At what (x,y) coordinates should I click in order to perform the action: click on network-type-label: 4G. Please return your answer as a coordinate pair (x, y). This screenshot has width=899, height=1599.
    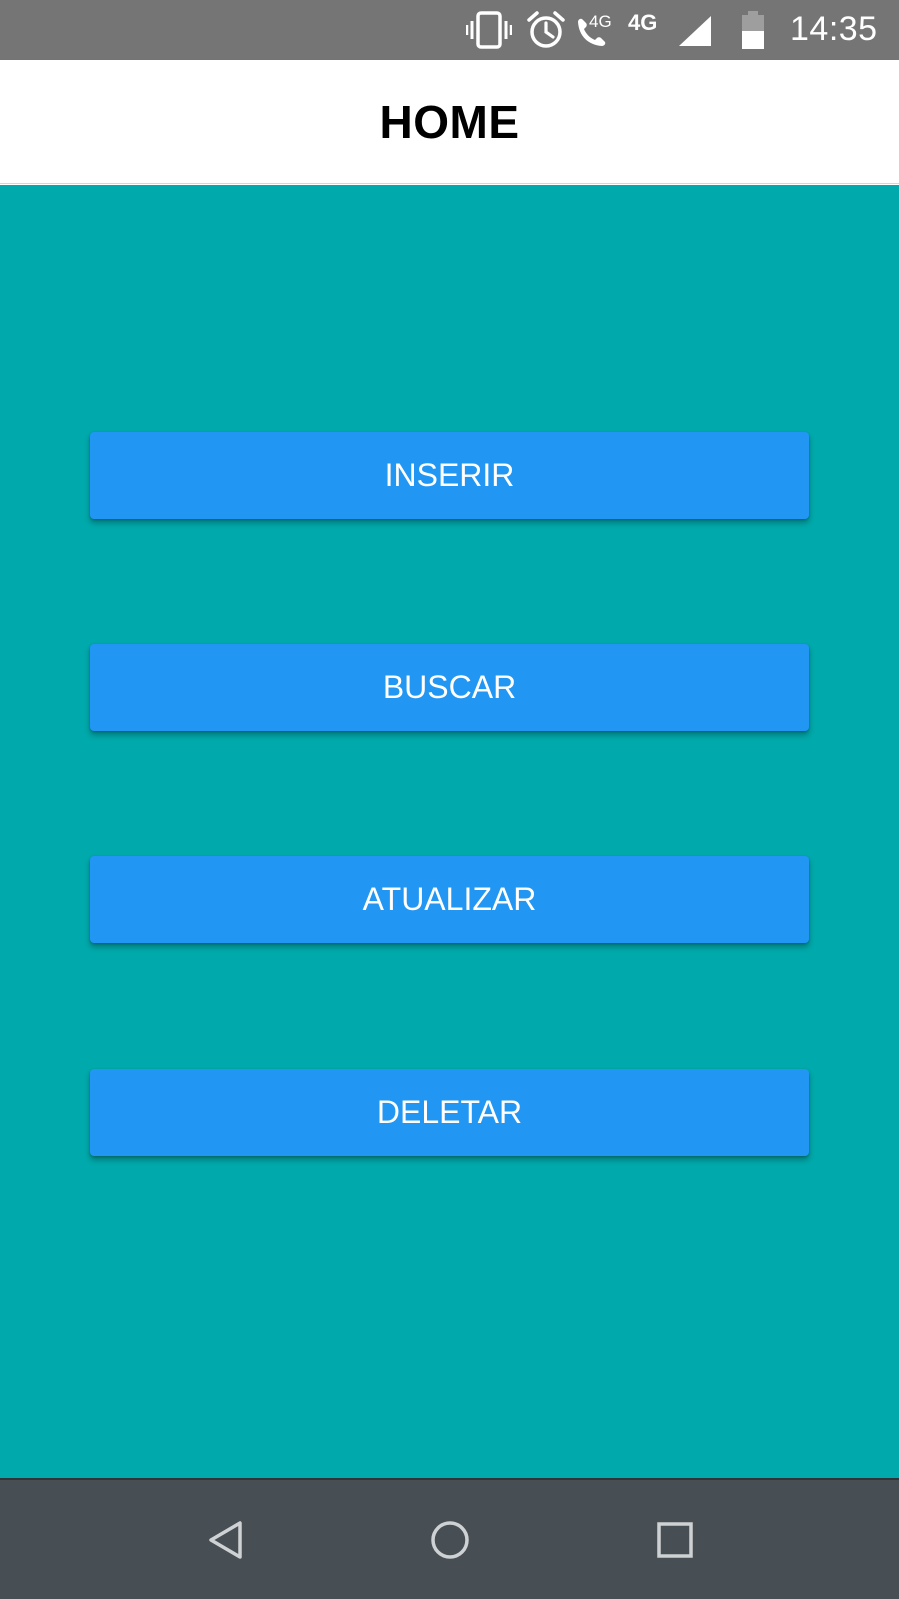
    Looking at the image, I should click on (643, 22).